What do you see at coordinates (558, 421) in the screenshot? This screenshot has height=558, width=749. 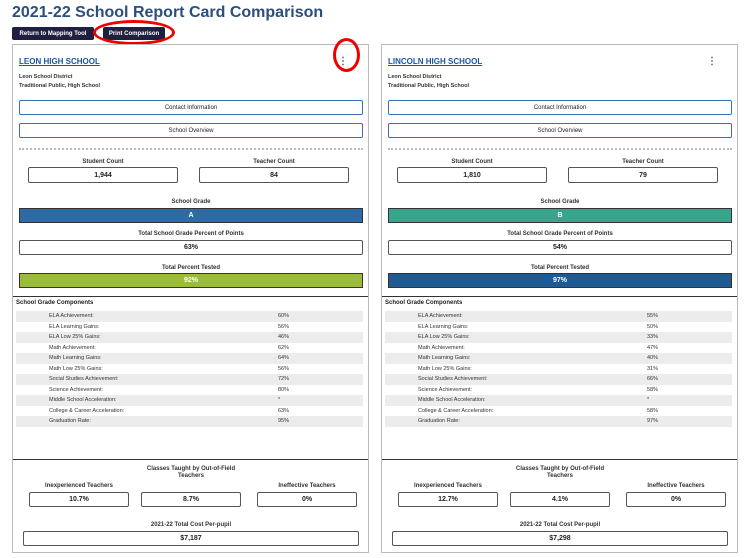 I see `table-row: Graduation Rate: 97%` at bounding box center [558, 421].